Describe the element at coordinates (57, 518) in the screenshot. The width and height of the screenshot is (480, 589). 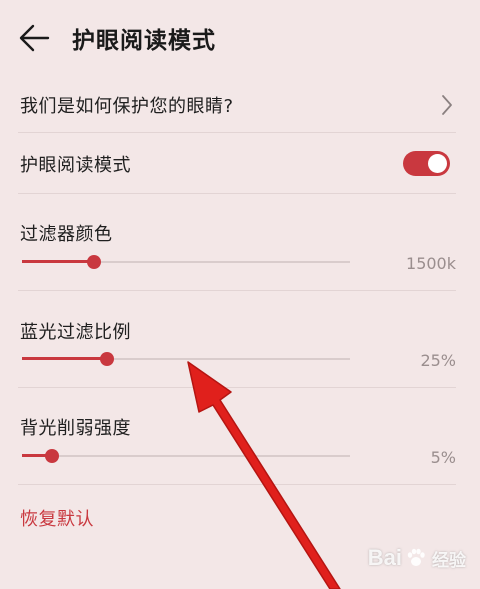
I see `restore-defaults-button: 恢复默认` at that location.